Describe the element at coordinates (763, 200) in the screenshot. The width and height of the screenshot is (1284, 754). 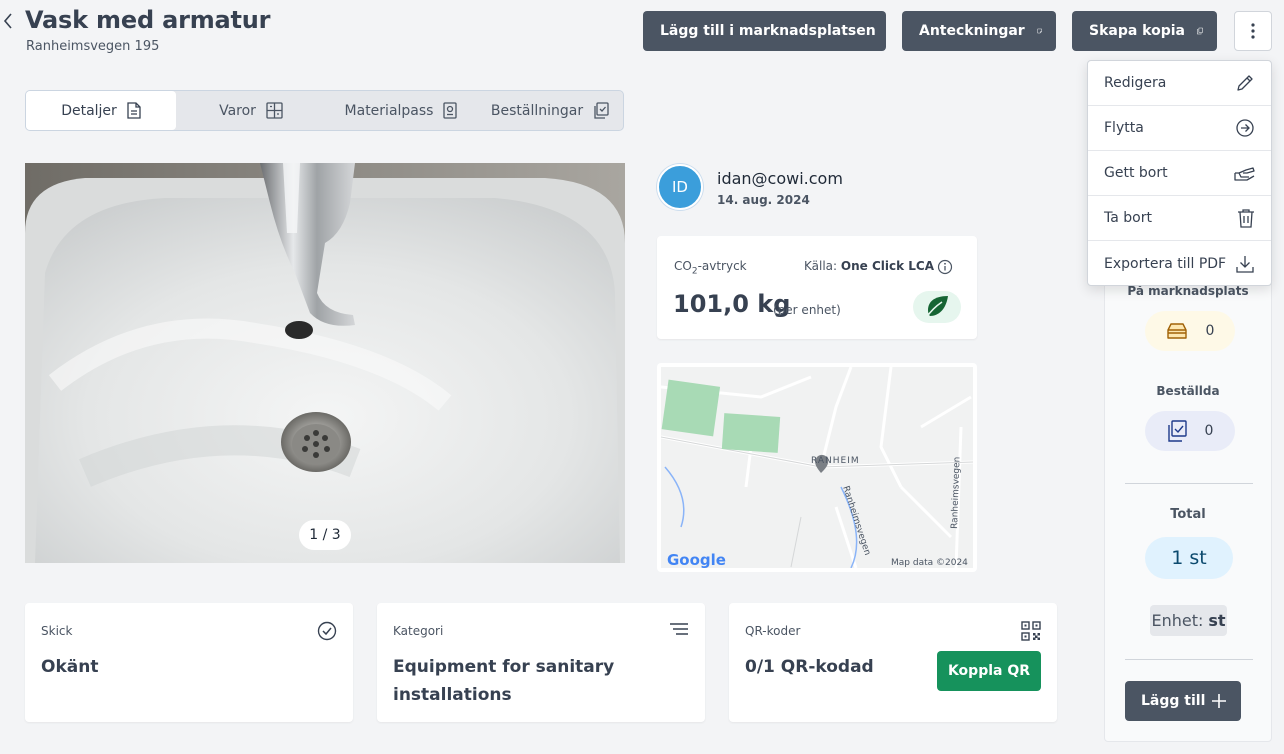
I see `created-date: 14. aug. 2024` at that location.